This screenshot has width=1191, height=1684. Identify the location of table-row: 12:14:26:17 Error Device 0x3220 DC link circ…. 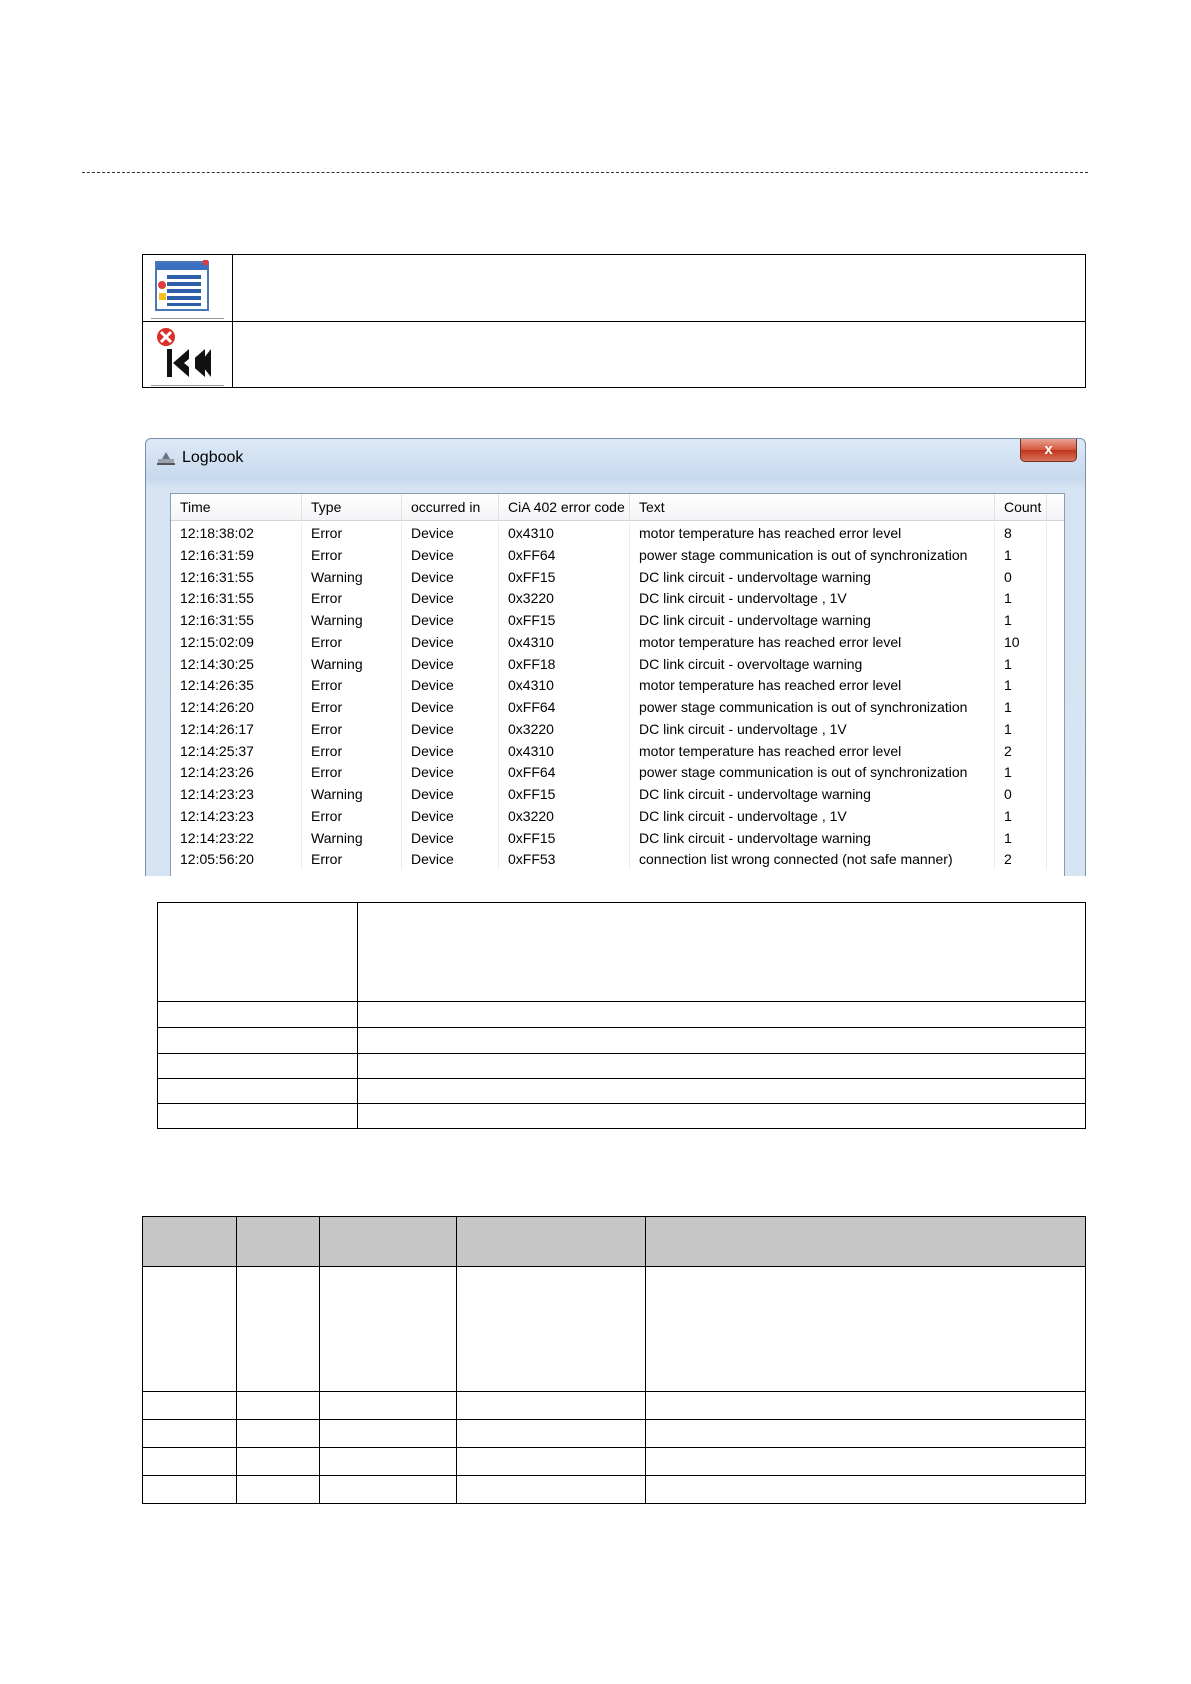
(617, 728).